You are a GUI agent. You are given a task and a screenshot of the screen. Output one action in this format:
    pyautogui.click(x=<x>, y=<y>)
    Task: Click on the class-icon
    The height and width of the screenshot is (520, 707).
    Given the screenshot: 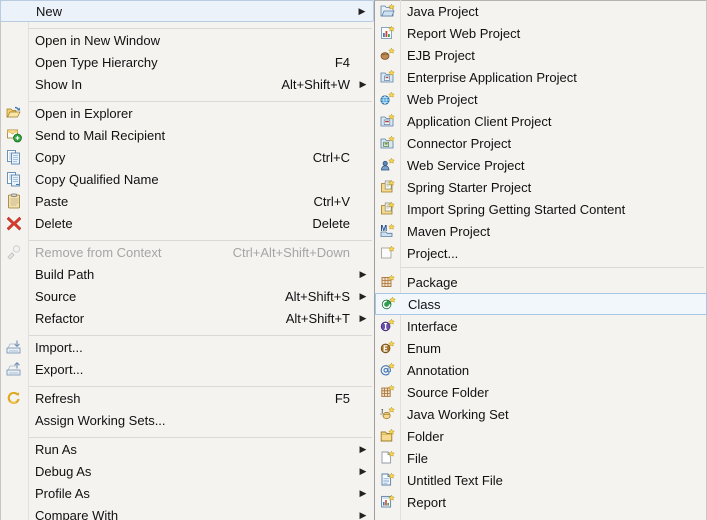 What is the action you would take?
    pyautogui.click(x=388, y=304)
    